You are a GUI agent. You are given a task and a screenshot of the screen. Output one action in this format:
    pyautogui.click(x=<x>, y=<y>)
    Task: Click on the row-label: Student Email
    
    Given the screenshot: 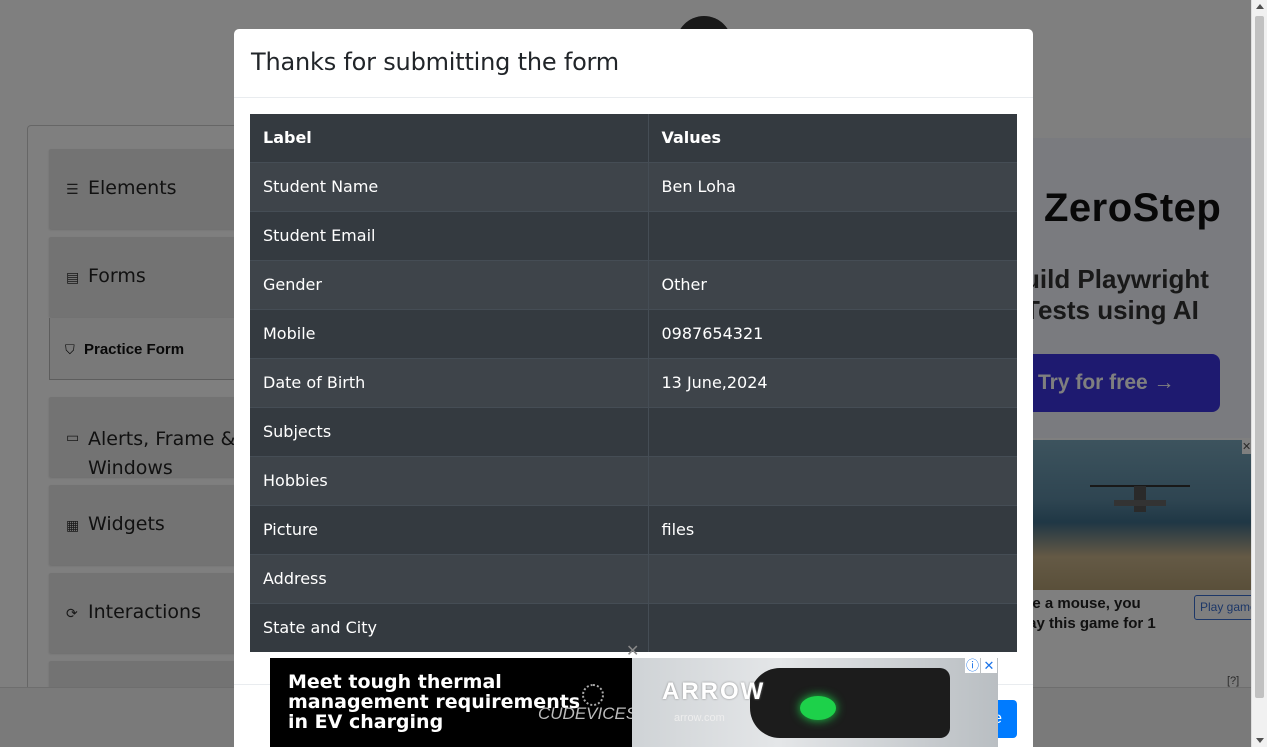 What is the action you would take?
    pyautogui.click(x=449, y=235)
    